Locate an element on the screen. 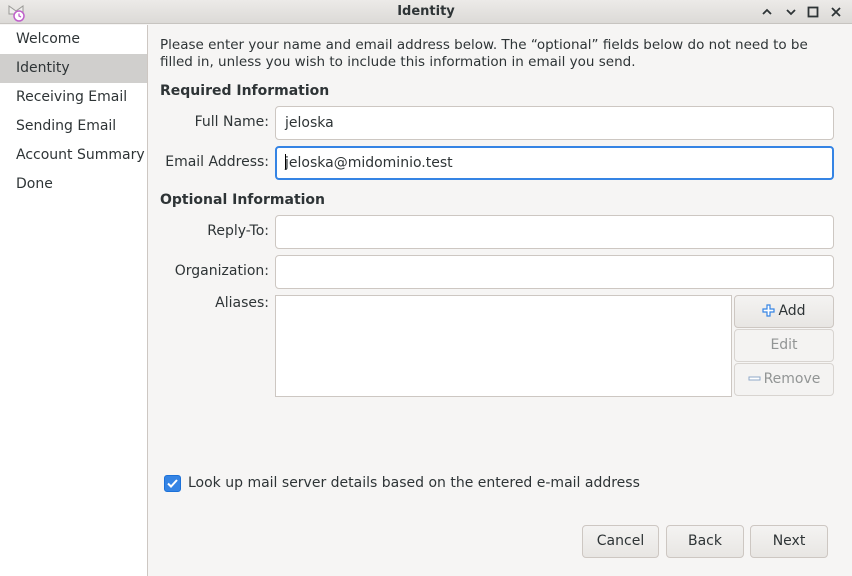 The image size is (852, 576). edit-alias-button: Edit is located at coordinates (784, 345).